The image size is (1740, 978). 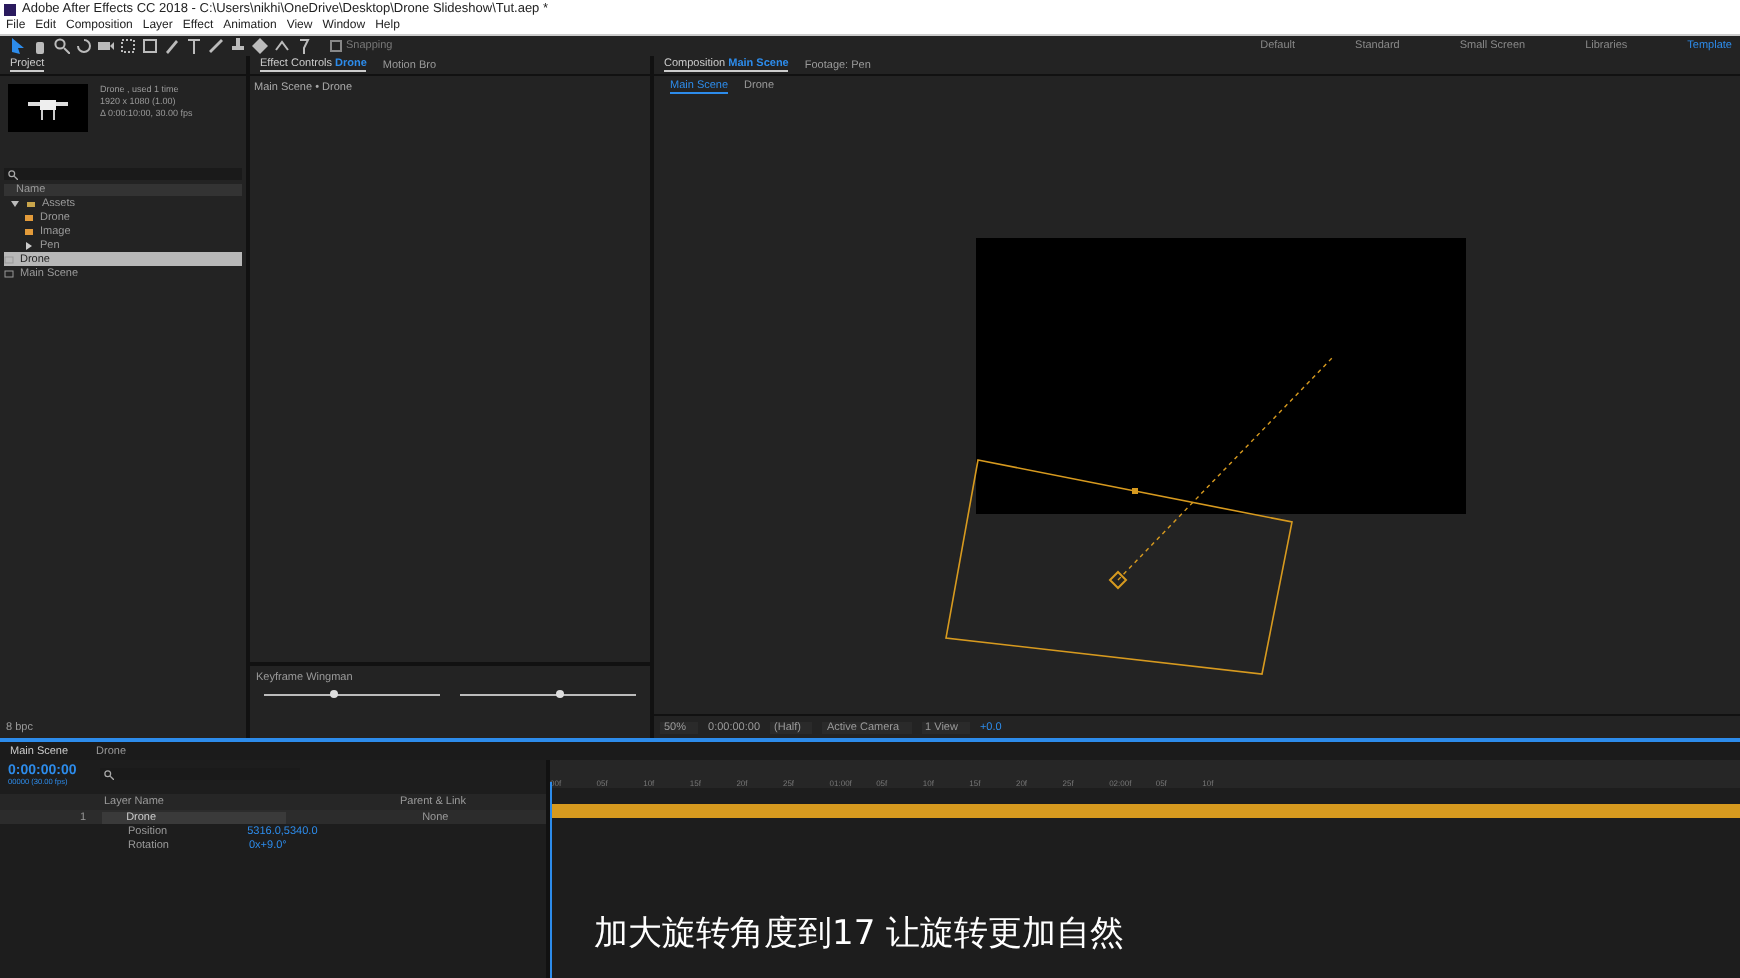 I want to click on selection-arrow-icon, so click(x=18, y=46).